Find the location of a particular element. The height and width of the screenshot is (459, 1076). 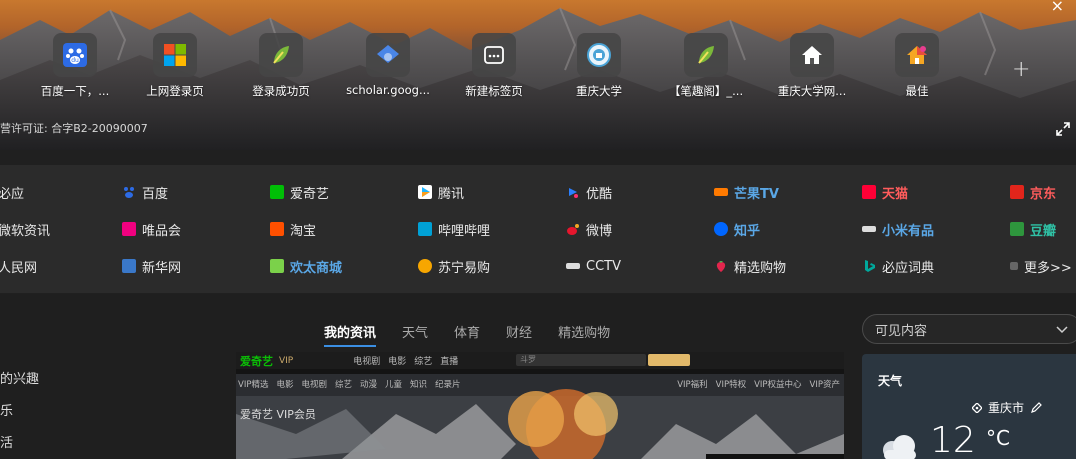

suning-icon is located at coordinates (425, 266).